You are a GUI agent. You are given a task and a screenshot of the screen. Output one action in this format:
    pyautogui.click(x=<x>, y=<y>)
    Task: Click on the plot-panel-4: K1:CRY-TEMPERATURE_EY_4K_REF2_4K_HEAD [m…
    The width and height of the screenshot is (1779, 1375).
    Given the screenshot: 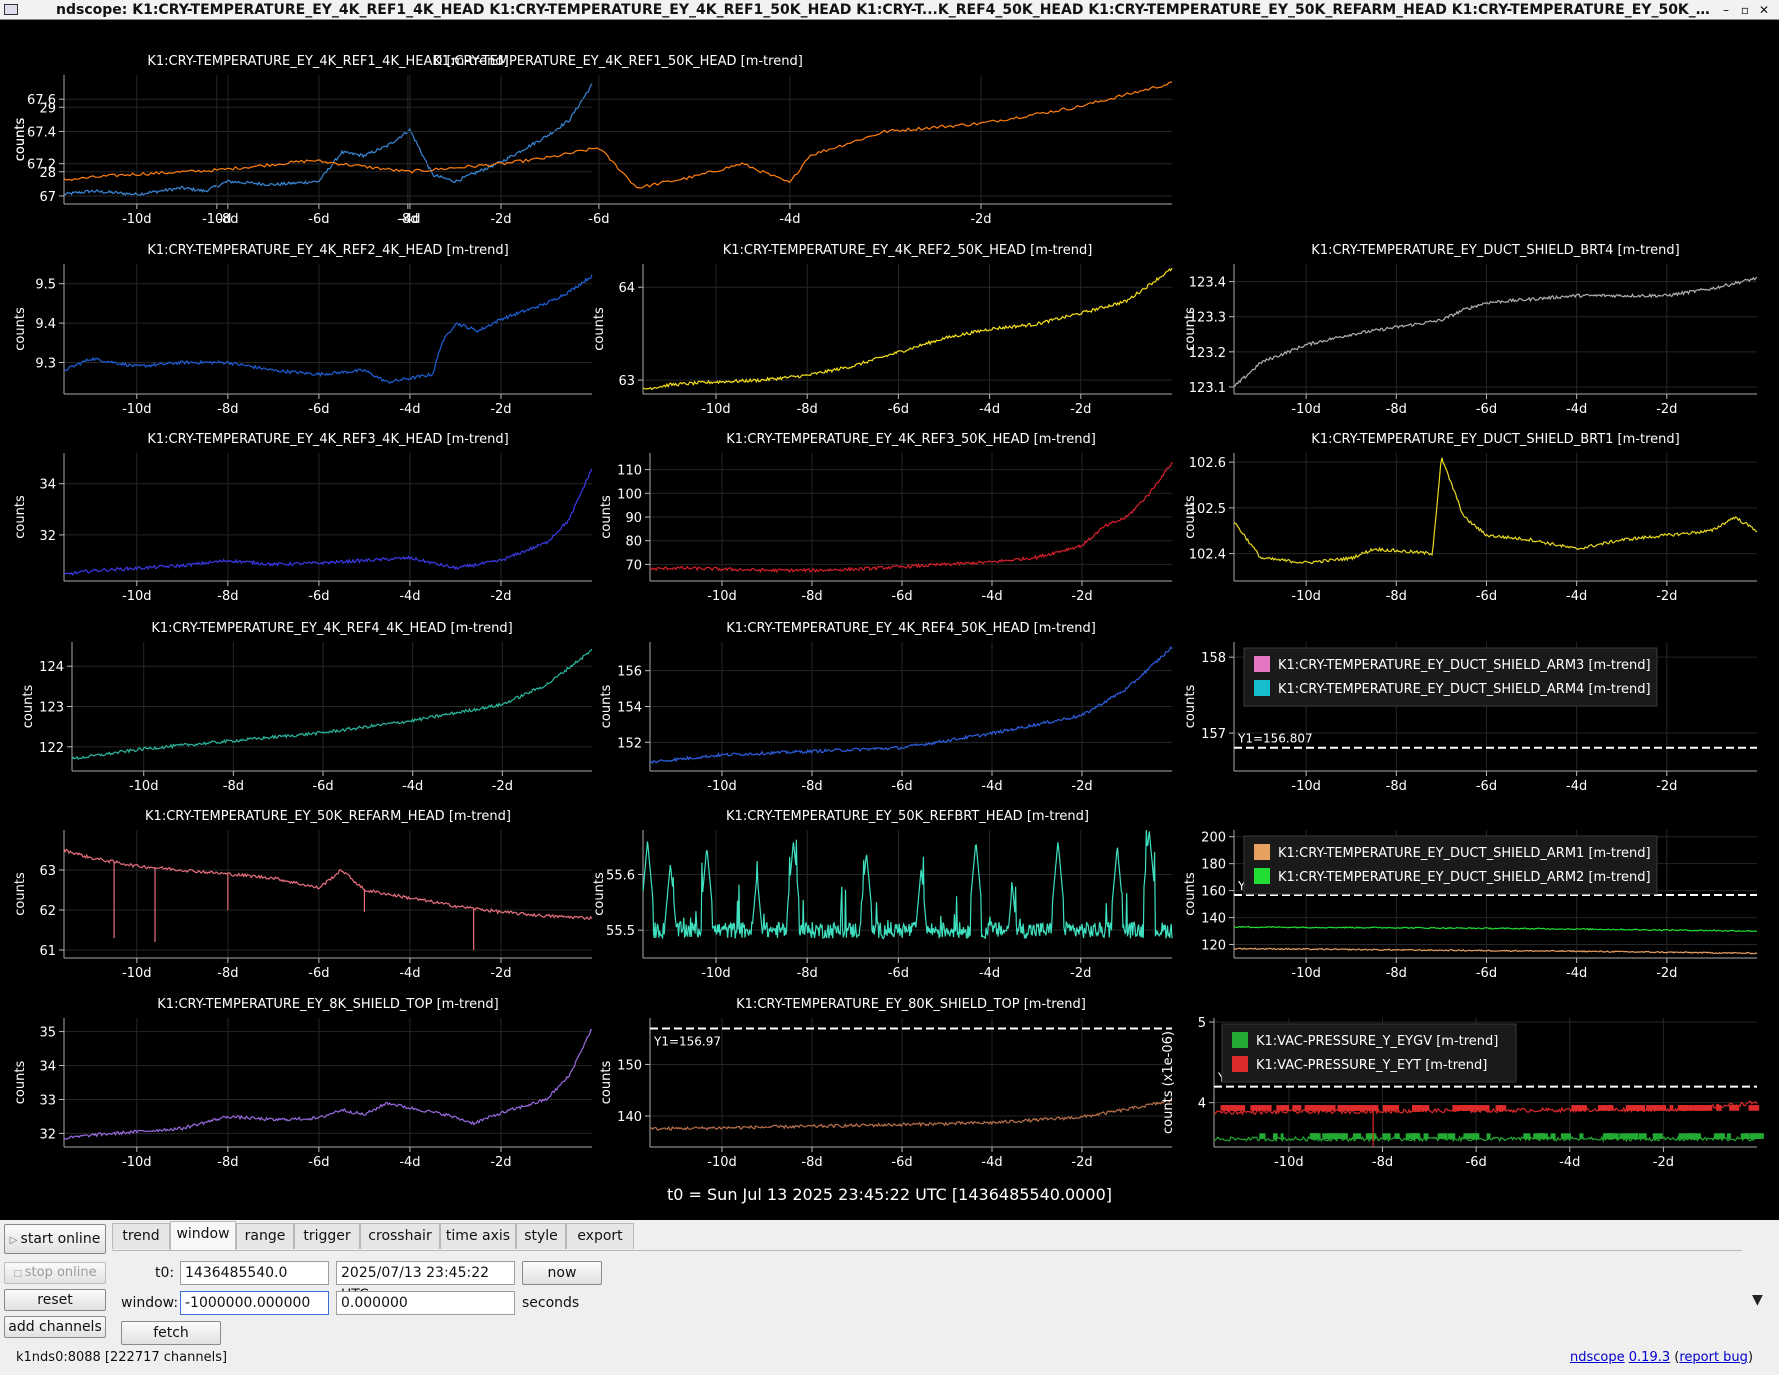 What is the action you would take?
    pyautogui.click(x=303, y=330)
    